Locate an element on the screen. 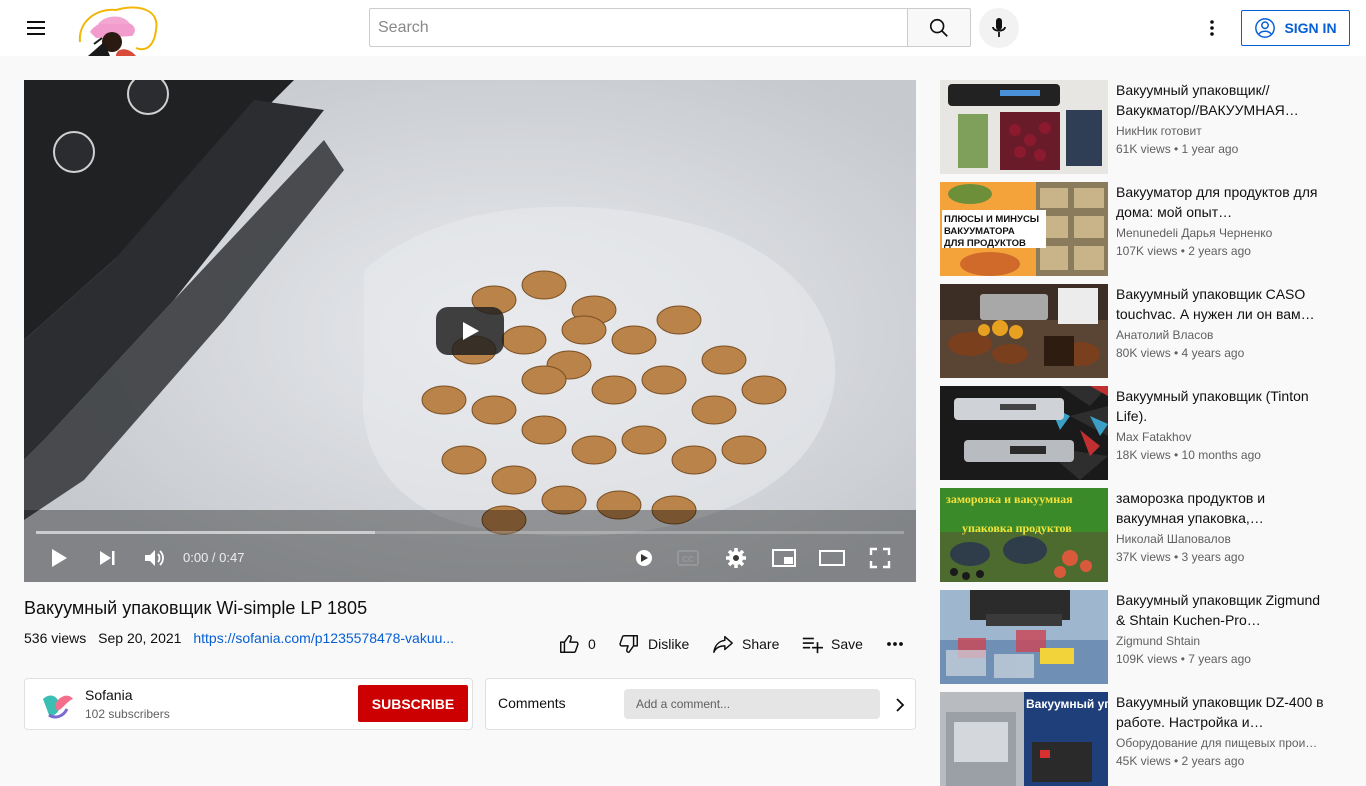 Image resolution: width=1366 pixels, height=786 pixels. share-button: Share is located at coordinates (745, 644).